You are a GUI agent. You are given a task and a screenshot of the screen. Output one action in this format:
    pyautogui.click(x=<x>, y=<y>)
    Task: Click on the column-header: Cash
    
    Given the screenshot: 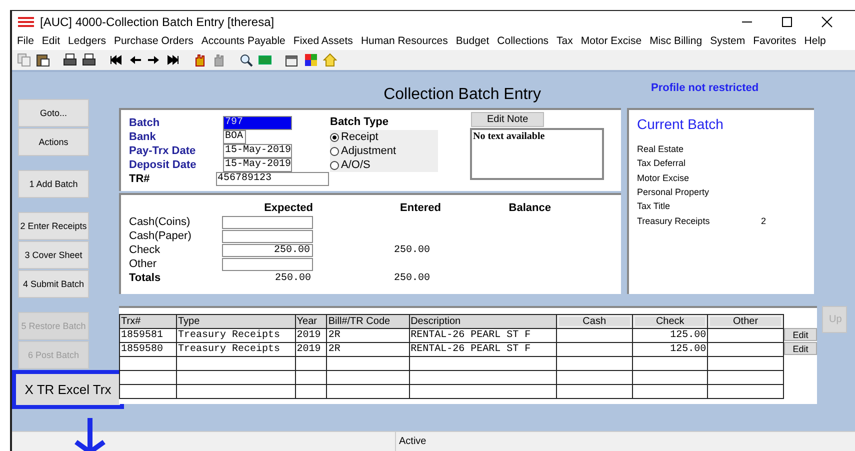 What is the action you would take?
    pyautogui.click(x=594, y=321)
    